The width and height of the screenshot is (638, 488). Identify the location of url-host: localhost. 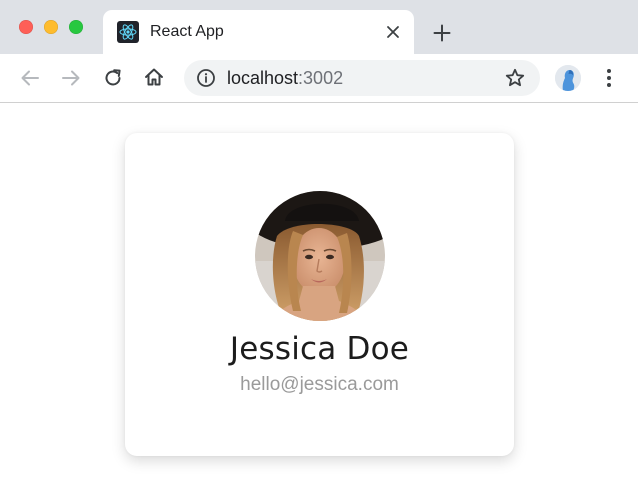
(263, 78).